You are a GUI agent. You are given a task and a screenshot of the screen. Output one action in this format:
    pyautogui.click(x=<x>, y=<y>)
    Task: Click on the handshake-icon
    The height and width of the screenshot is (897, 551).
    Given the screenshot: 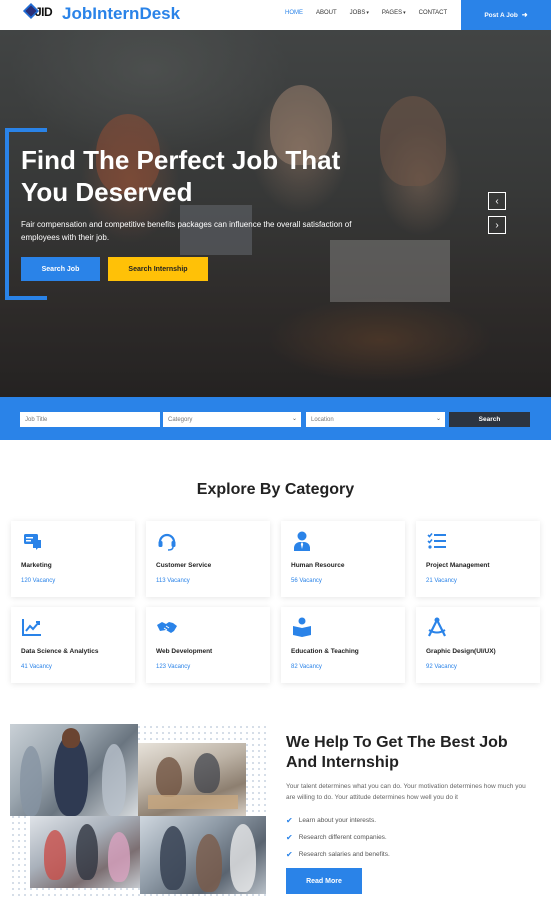 What is the action you would take?
    pyautogui.click(x=167, y=627)
    